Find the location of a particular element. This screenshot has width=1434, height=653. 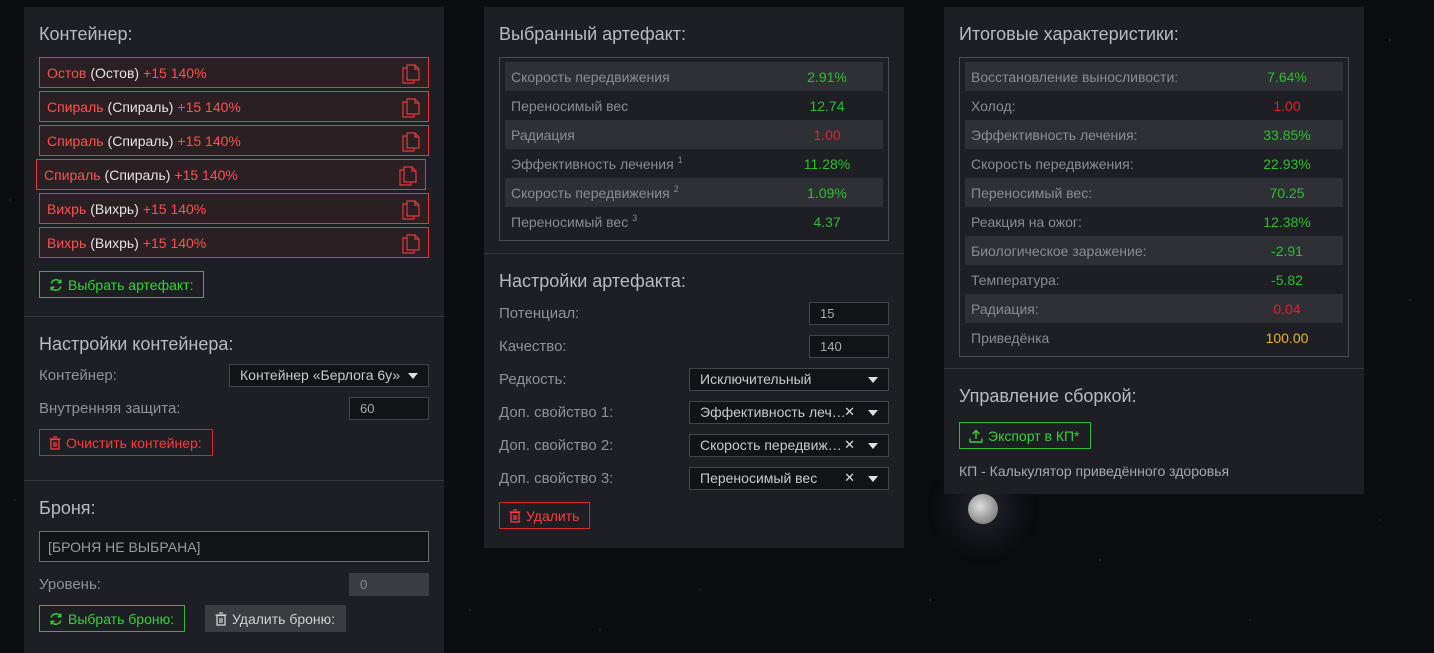

stat-row: Скорость передвижения: 22.93% is located at coordinates (1154, 163).